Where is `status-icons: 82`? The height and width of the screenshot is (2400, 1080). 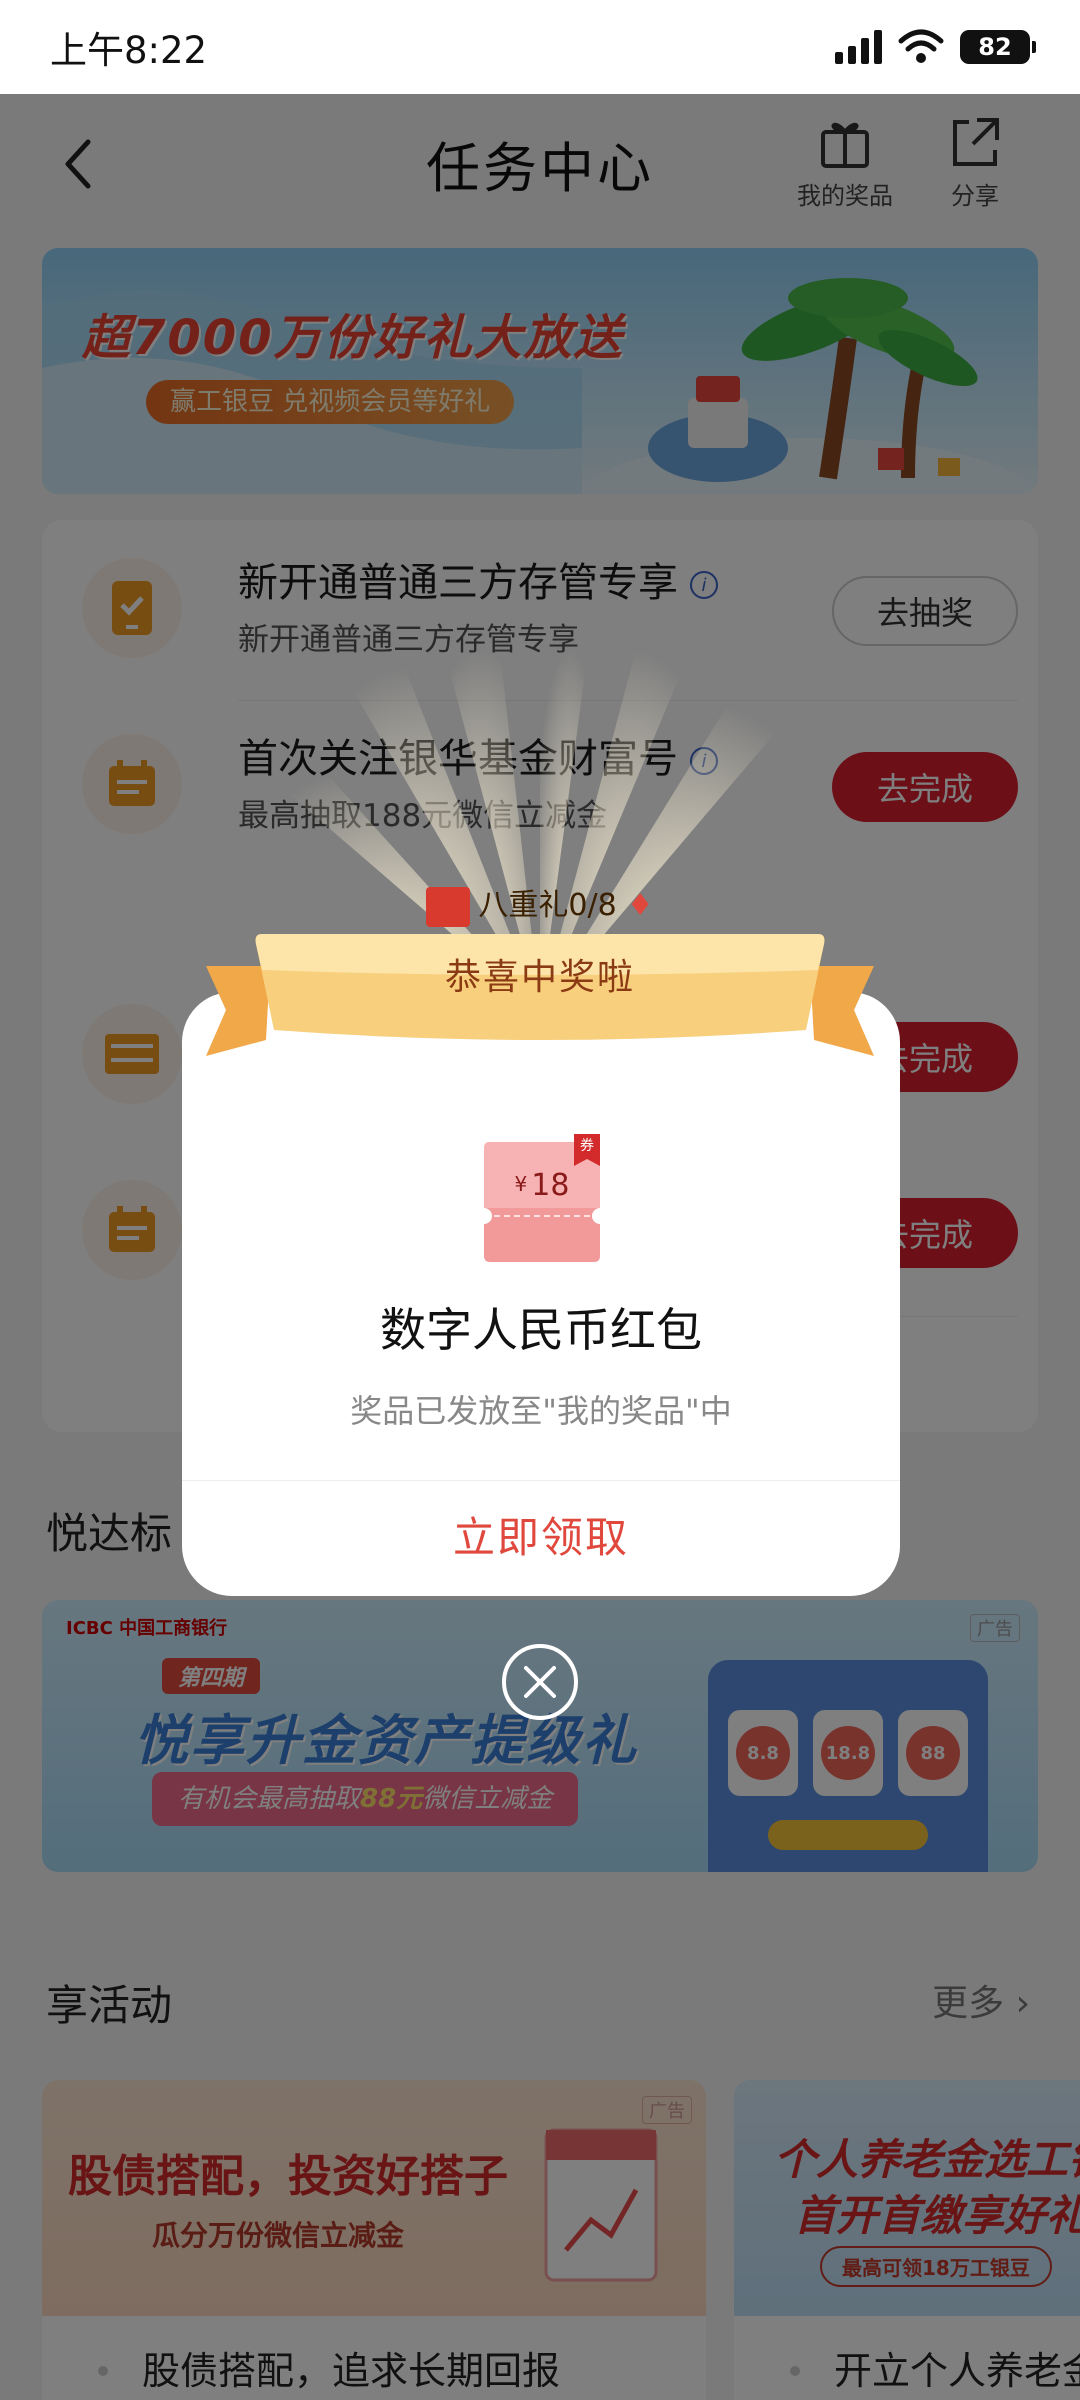
status-icons: 82 is located at coordinates (935, 47).